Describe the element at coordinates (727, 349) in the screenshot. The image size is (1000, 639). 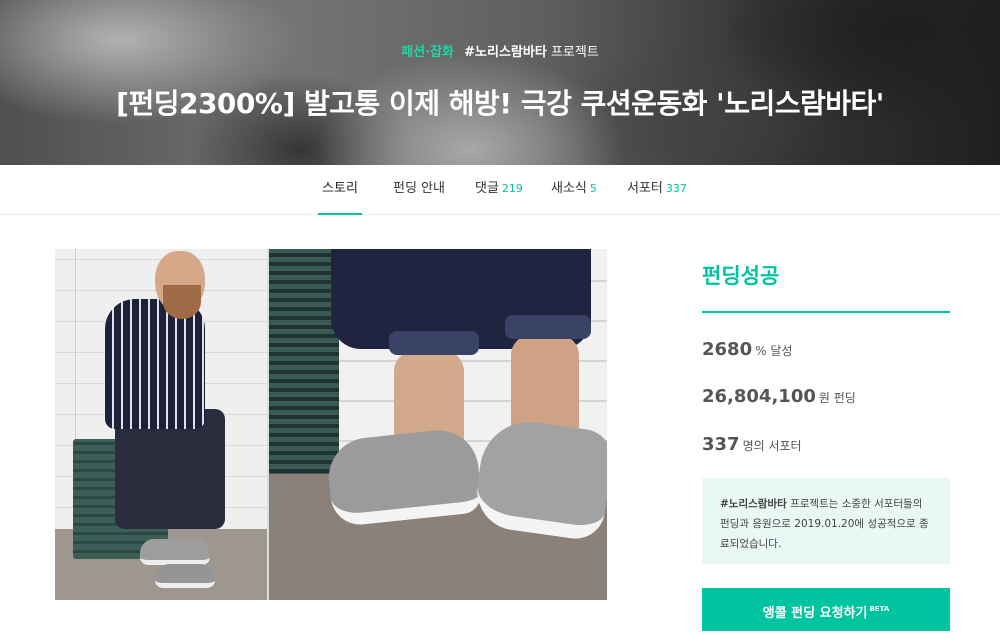
I see `stat-value: 2680` at that location.